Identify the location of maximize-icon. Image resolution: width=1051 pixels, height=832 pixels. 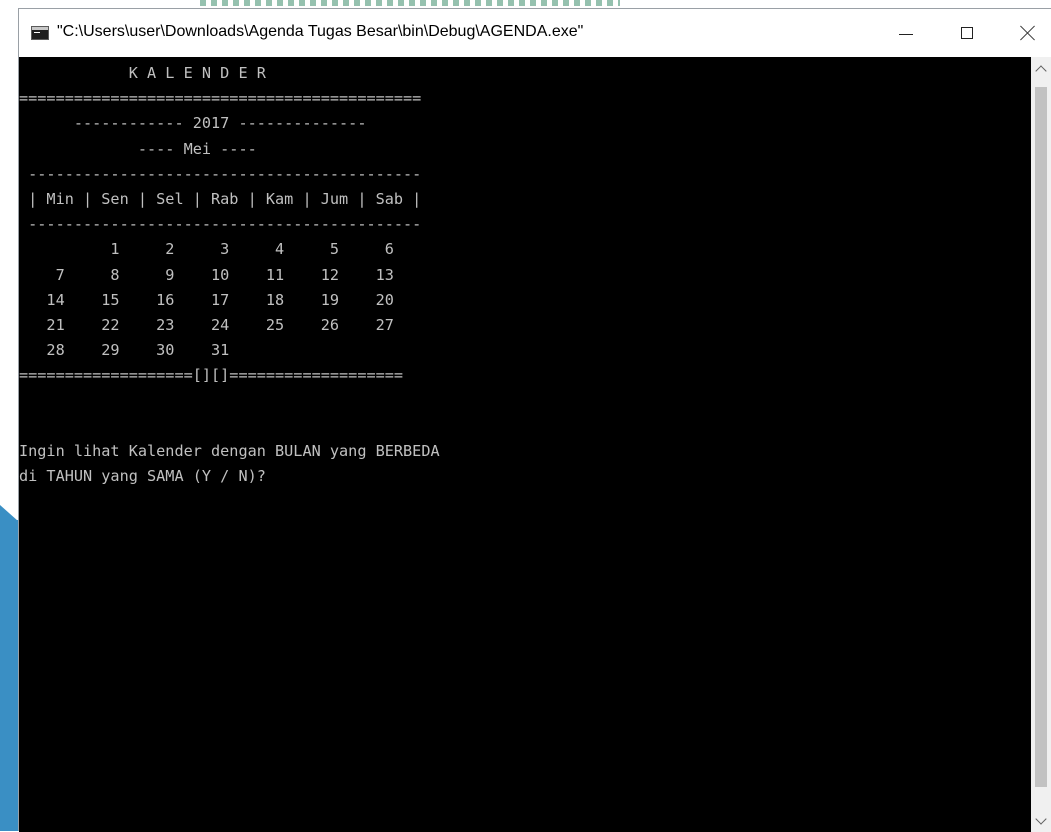
(967, 33).